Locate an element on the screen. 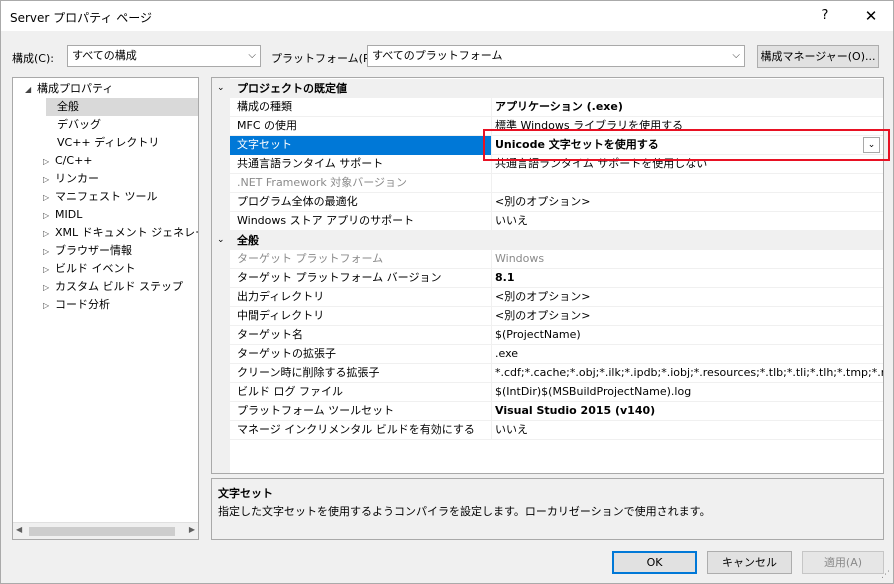 This screenshot has height=584, width=894. grid-gutter is located at coordinates (221, 275).